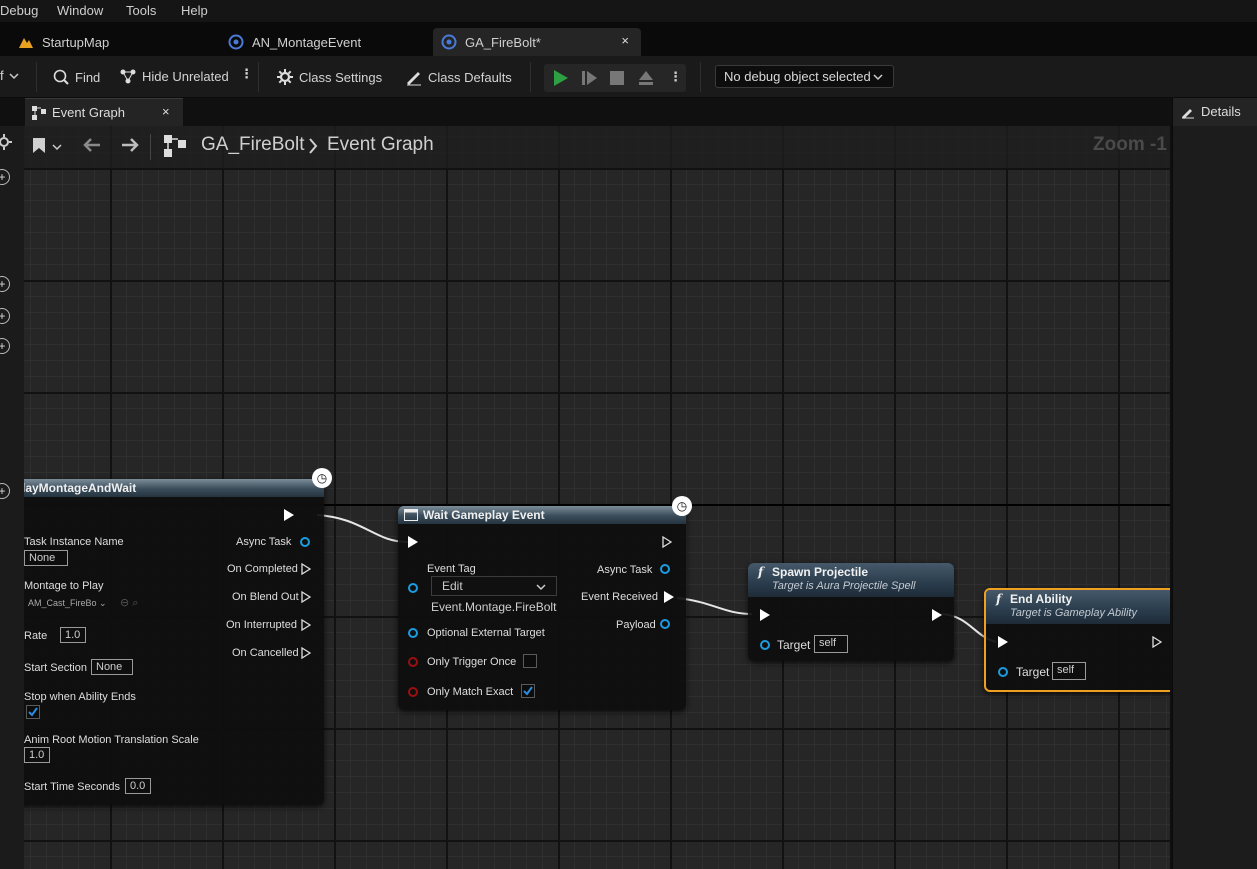  Describe the element at coordinates (174, 488) in the screenshot. I see `node-header: layMontageAndWait` at that location.